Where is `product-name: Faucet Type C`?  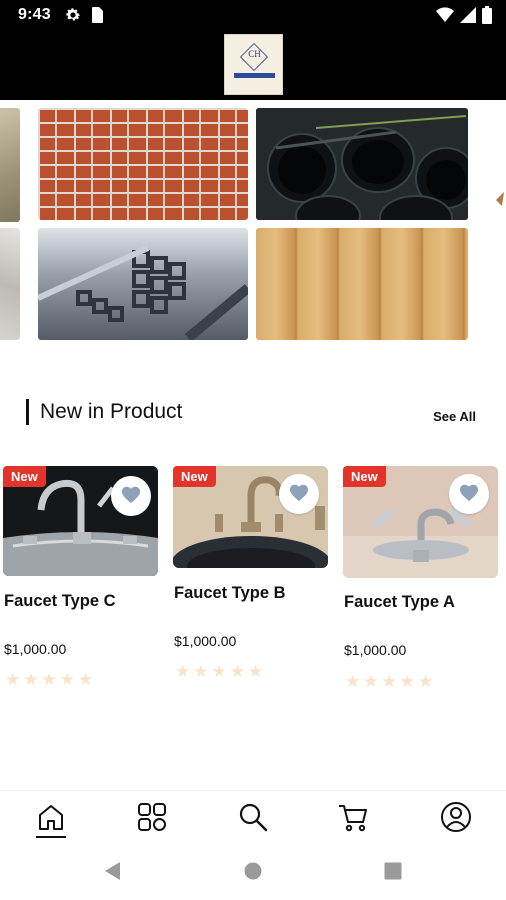
product-name: Faucet Type C is located at coordinates (60, 601).